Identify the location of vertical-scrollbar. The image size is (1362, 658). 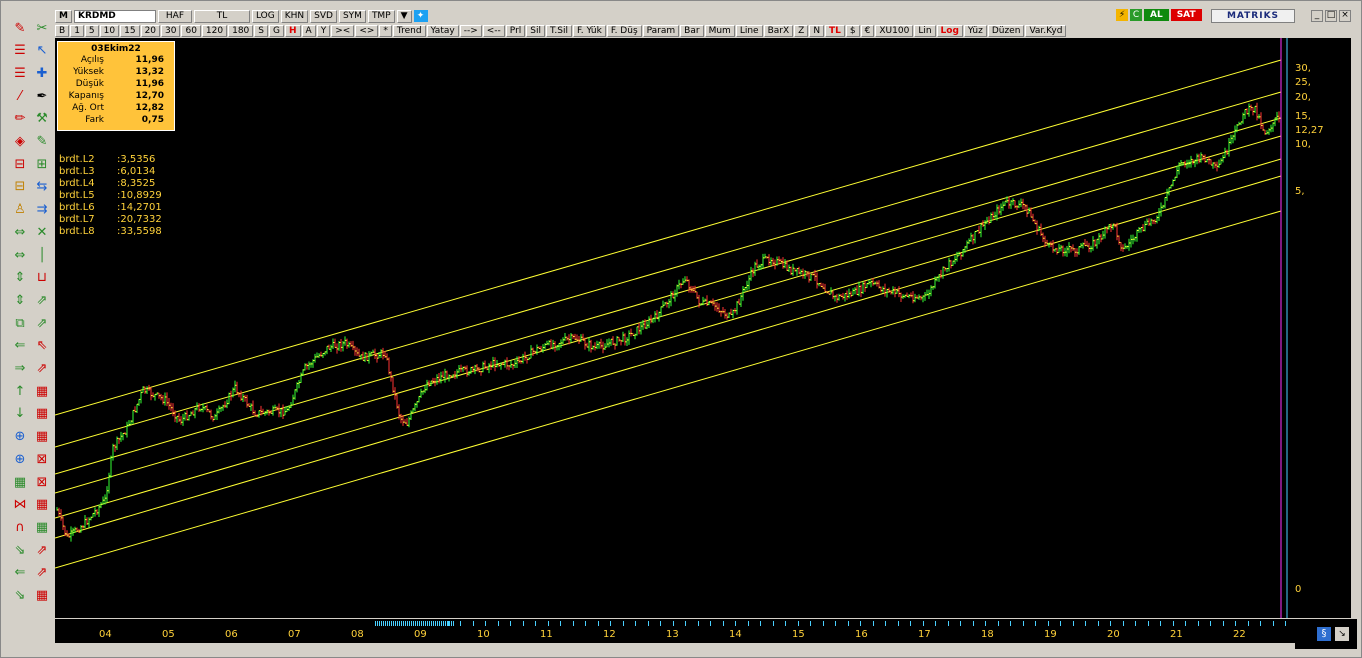
(1354, 328).